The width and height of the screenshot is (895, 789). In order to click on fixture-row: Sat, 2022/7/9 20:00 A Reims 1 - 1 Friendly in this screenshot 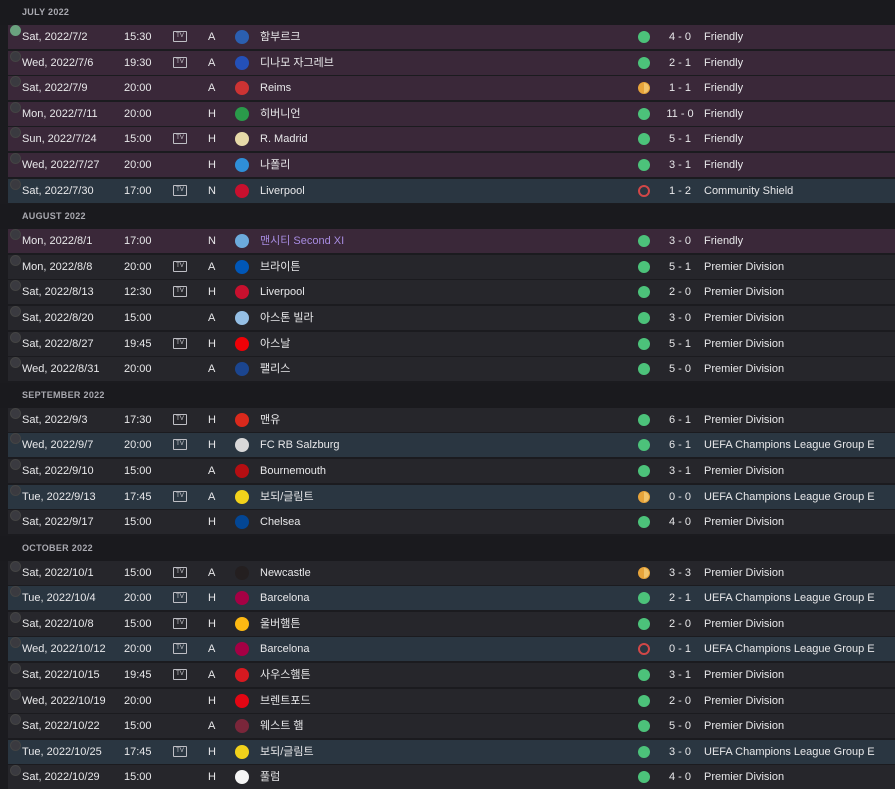, I will do `click(451, 88)`.